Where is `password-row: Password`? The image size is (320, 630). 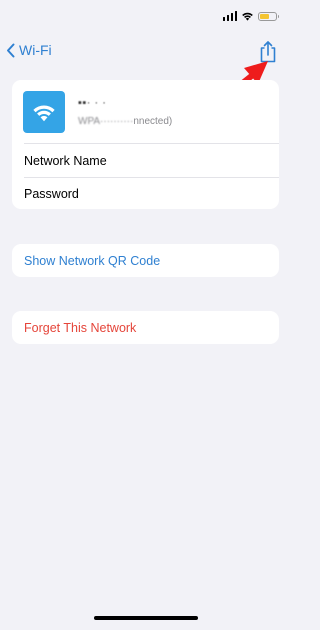 password-row: Password is located at coordinates (51, 193).